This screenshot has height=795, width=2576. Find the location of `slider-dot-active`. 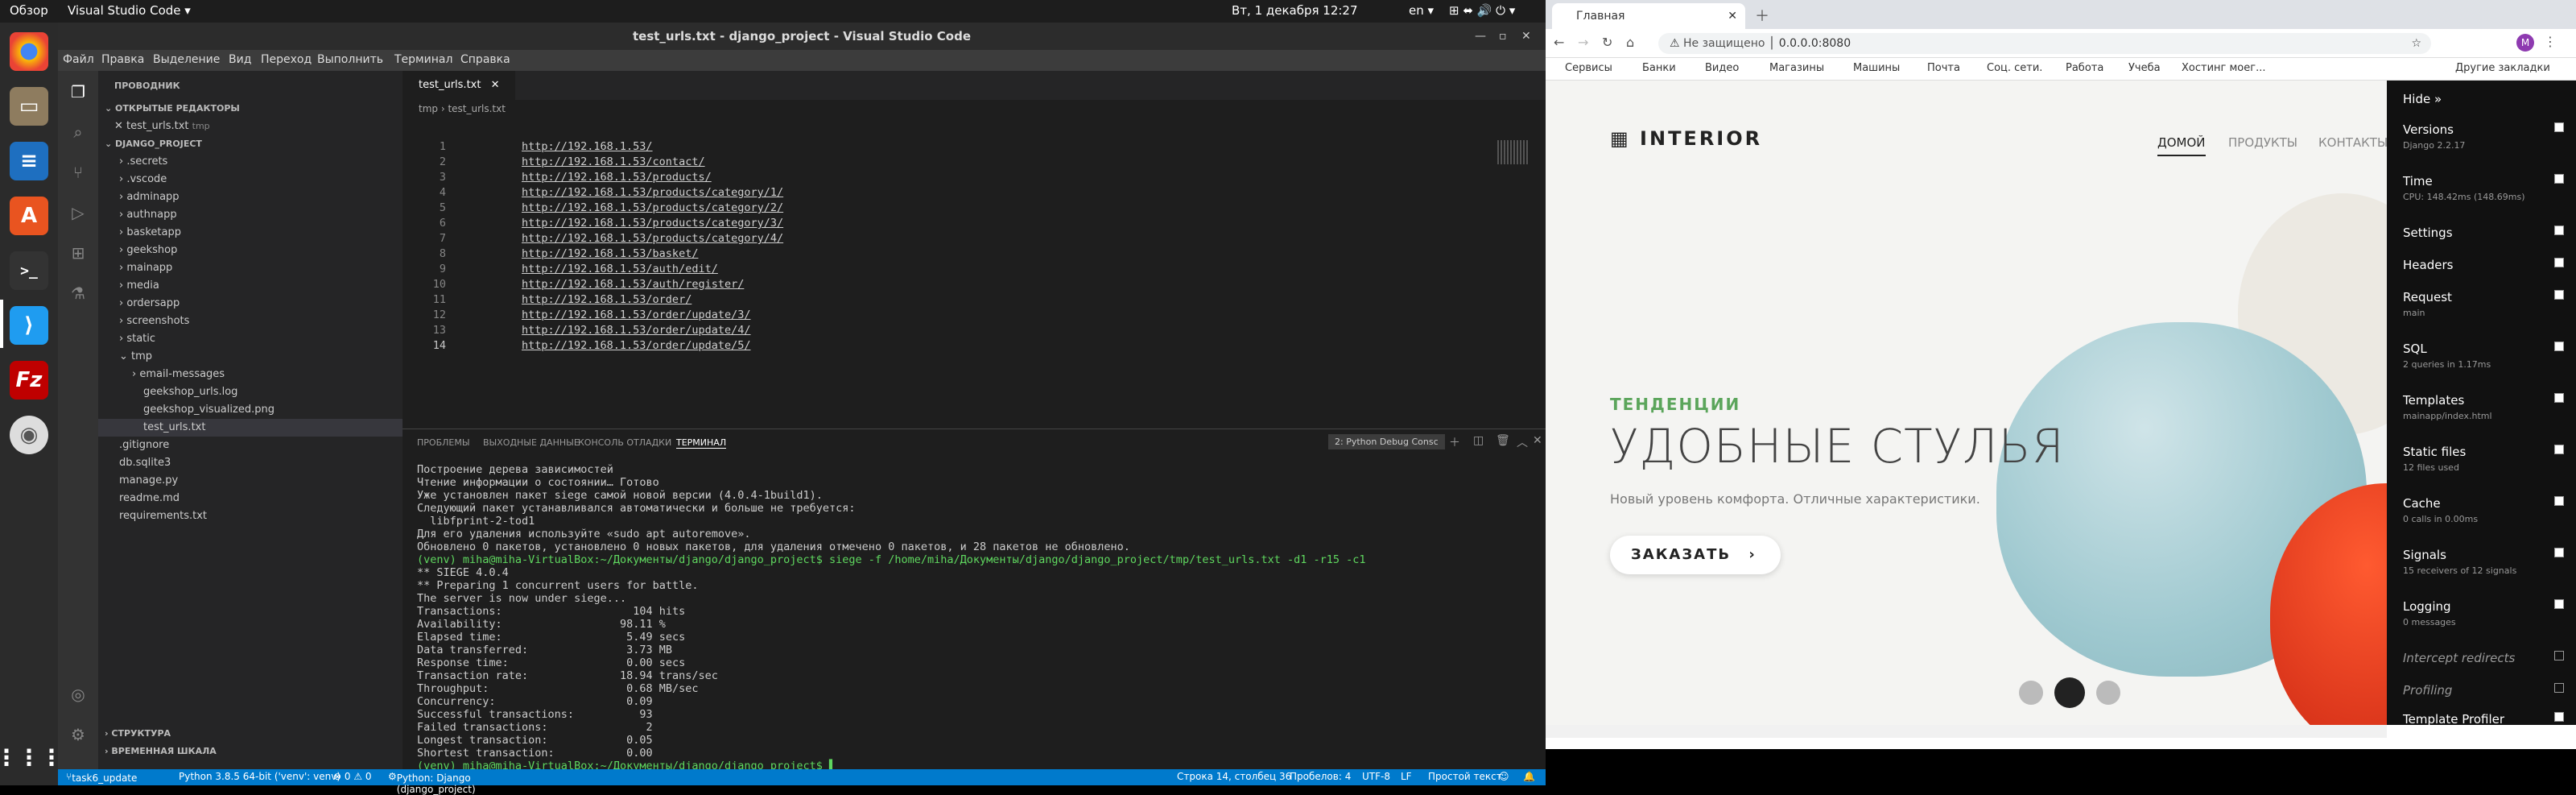

slider-dot-active is located at coordinates (2069, 692).